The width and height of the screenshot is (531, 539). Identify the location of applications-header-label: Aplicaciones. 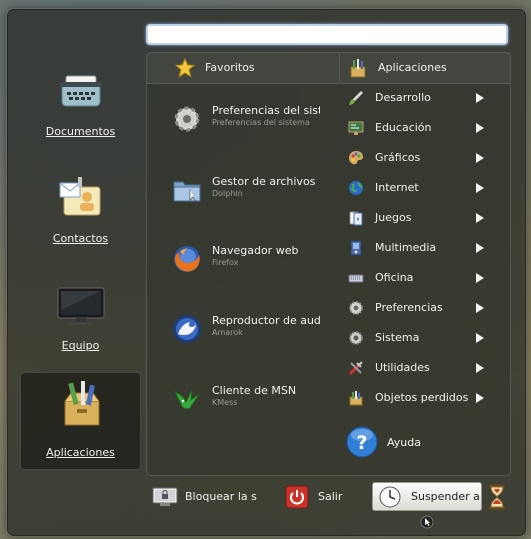
(412, 67).